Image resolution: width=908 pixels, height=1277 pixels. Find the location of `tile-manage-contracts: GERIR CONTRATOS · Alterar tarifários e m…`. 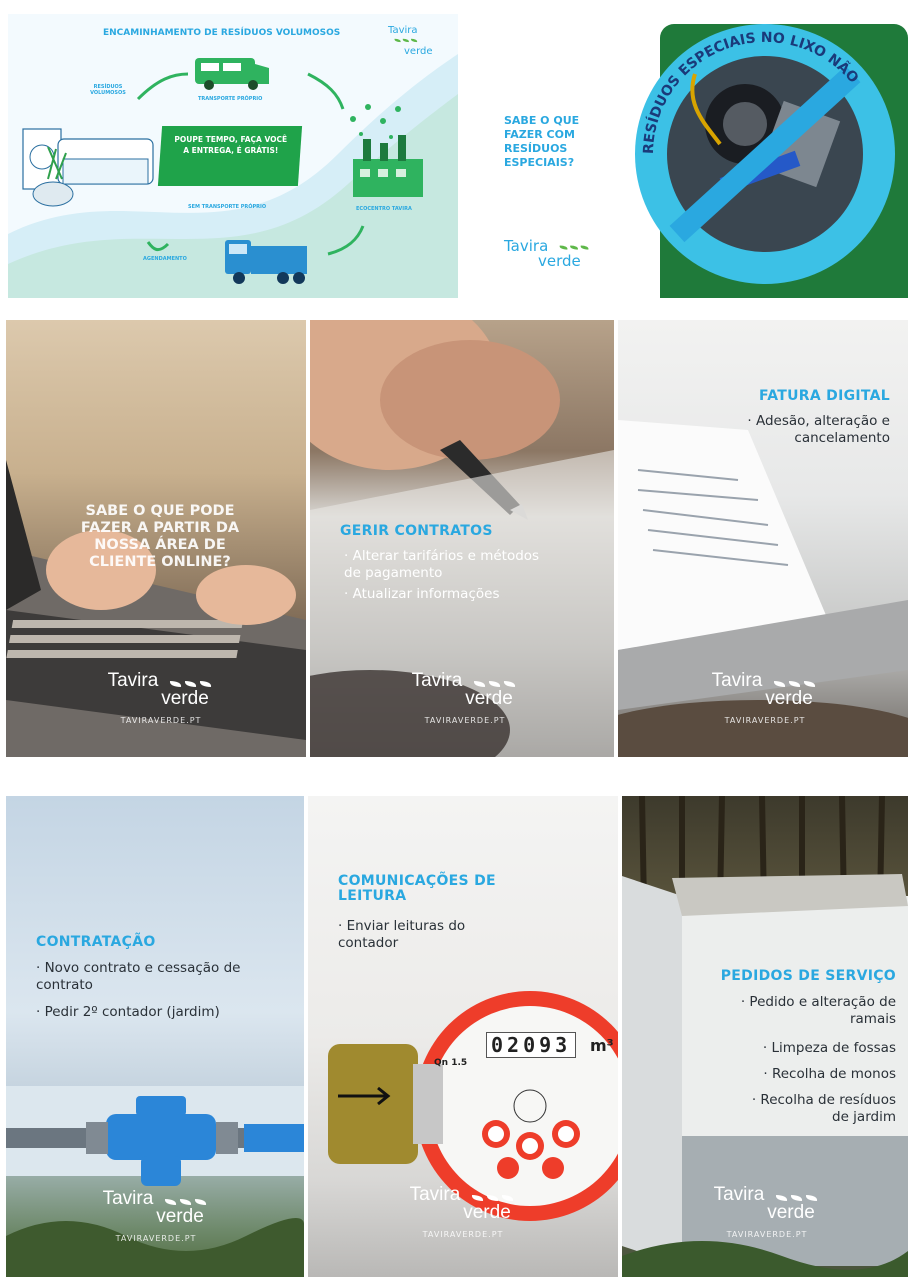

tile-manage-contracts: GERIR CONTRATOS · Alterar tarifários e m… is located at coordinates (462, 538).